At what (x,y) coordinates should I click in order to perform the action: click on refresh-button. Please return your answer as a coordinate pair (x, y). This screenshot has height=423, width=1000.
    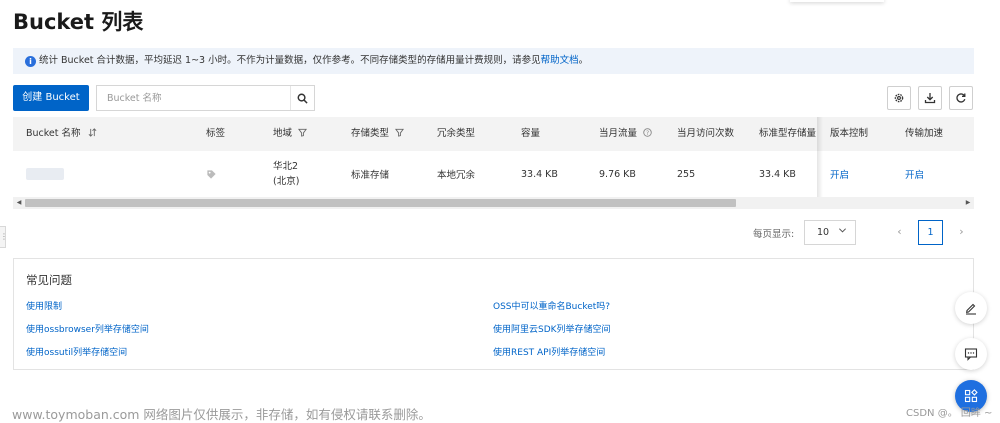
    Looking at the image, I should click on (961, 98).